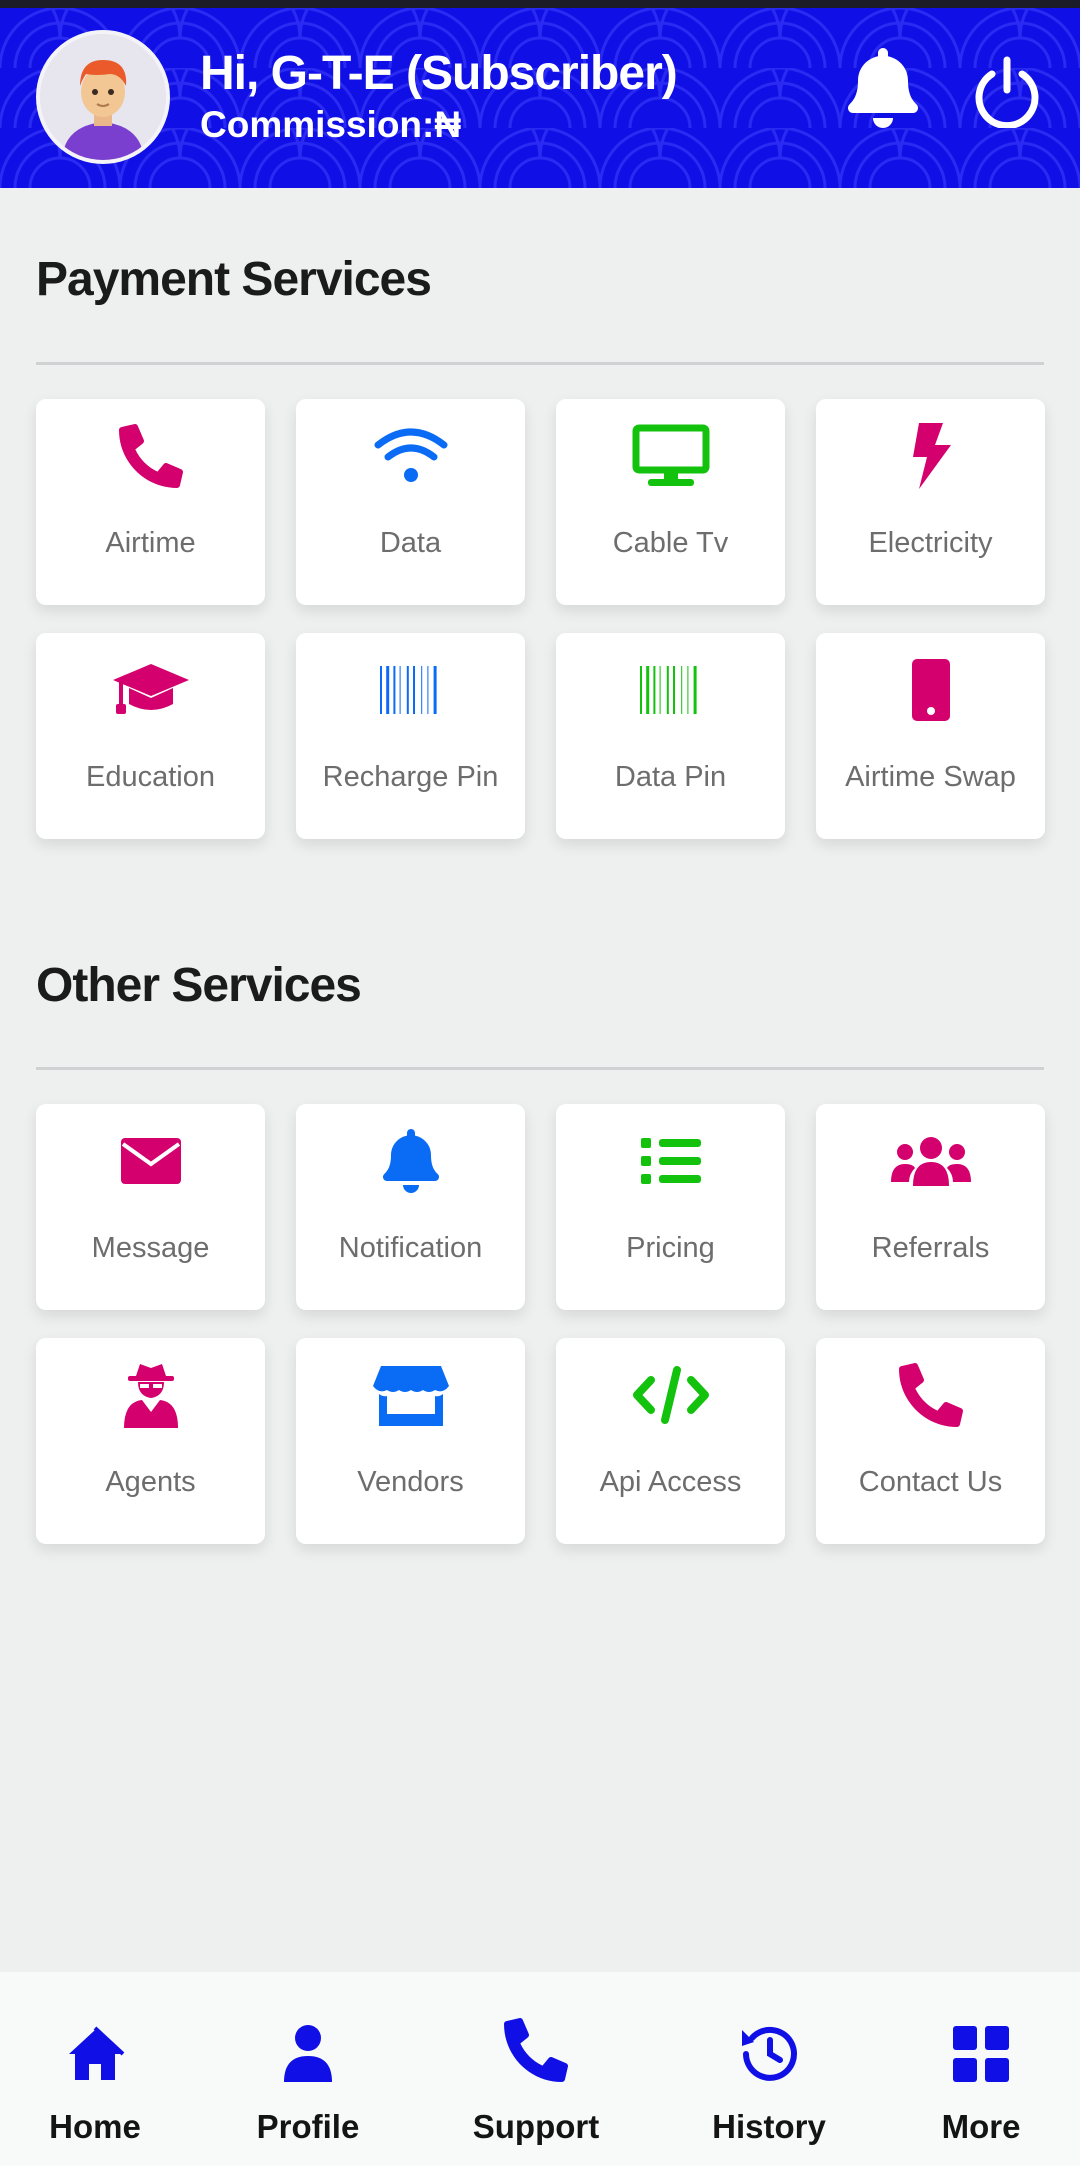  What do you see at coordinates (536, 2126) in the screenshot?
I see `nav-label: Support` at bounding box center [536, 2126].